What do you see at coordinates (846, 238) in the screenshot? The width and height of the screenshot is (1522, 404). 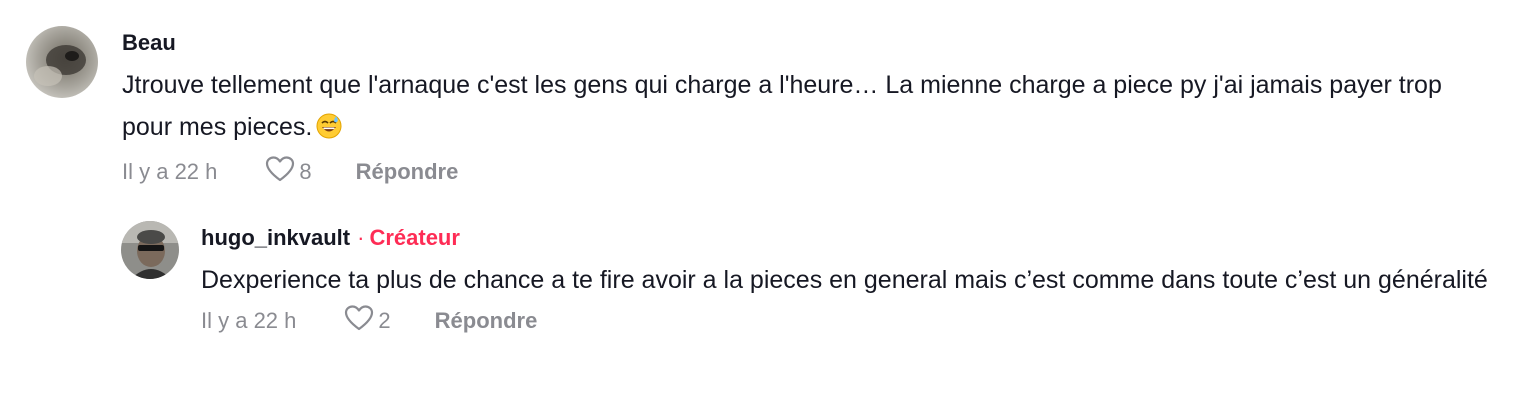 I see `username-row: hugo_inkvault · Créateur` at bounding box center [846, 238].